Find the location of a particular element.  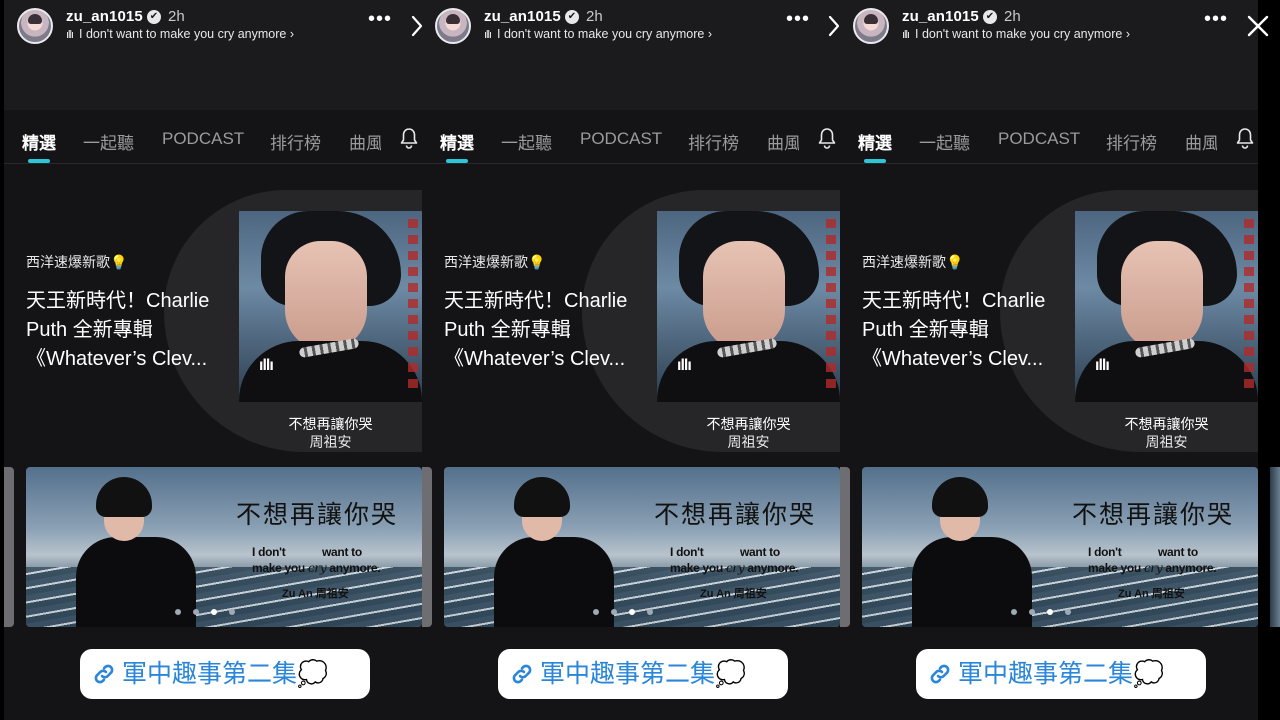

banner-en-line2-c: anymore. is located at coordinates (353, 568).